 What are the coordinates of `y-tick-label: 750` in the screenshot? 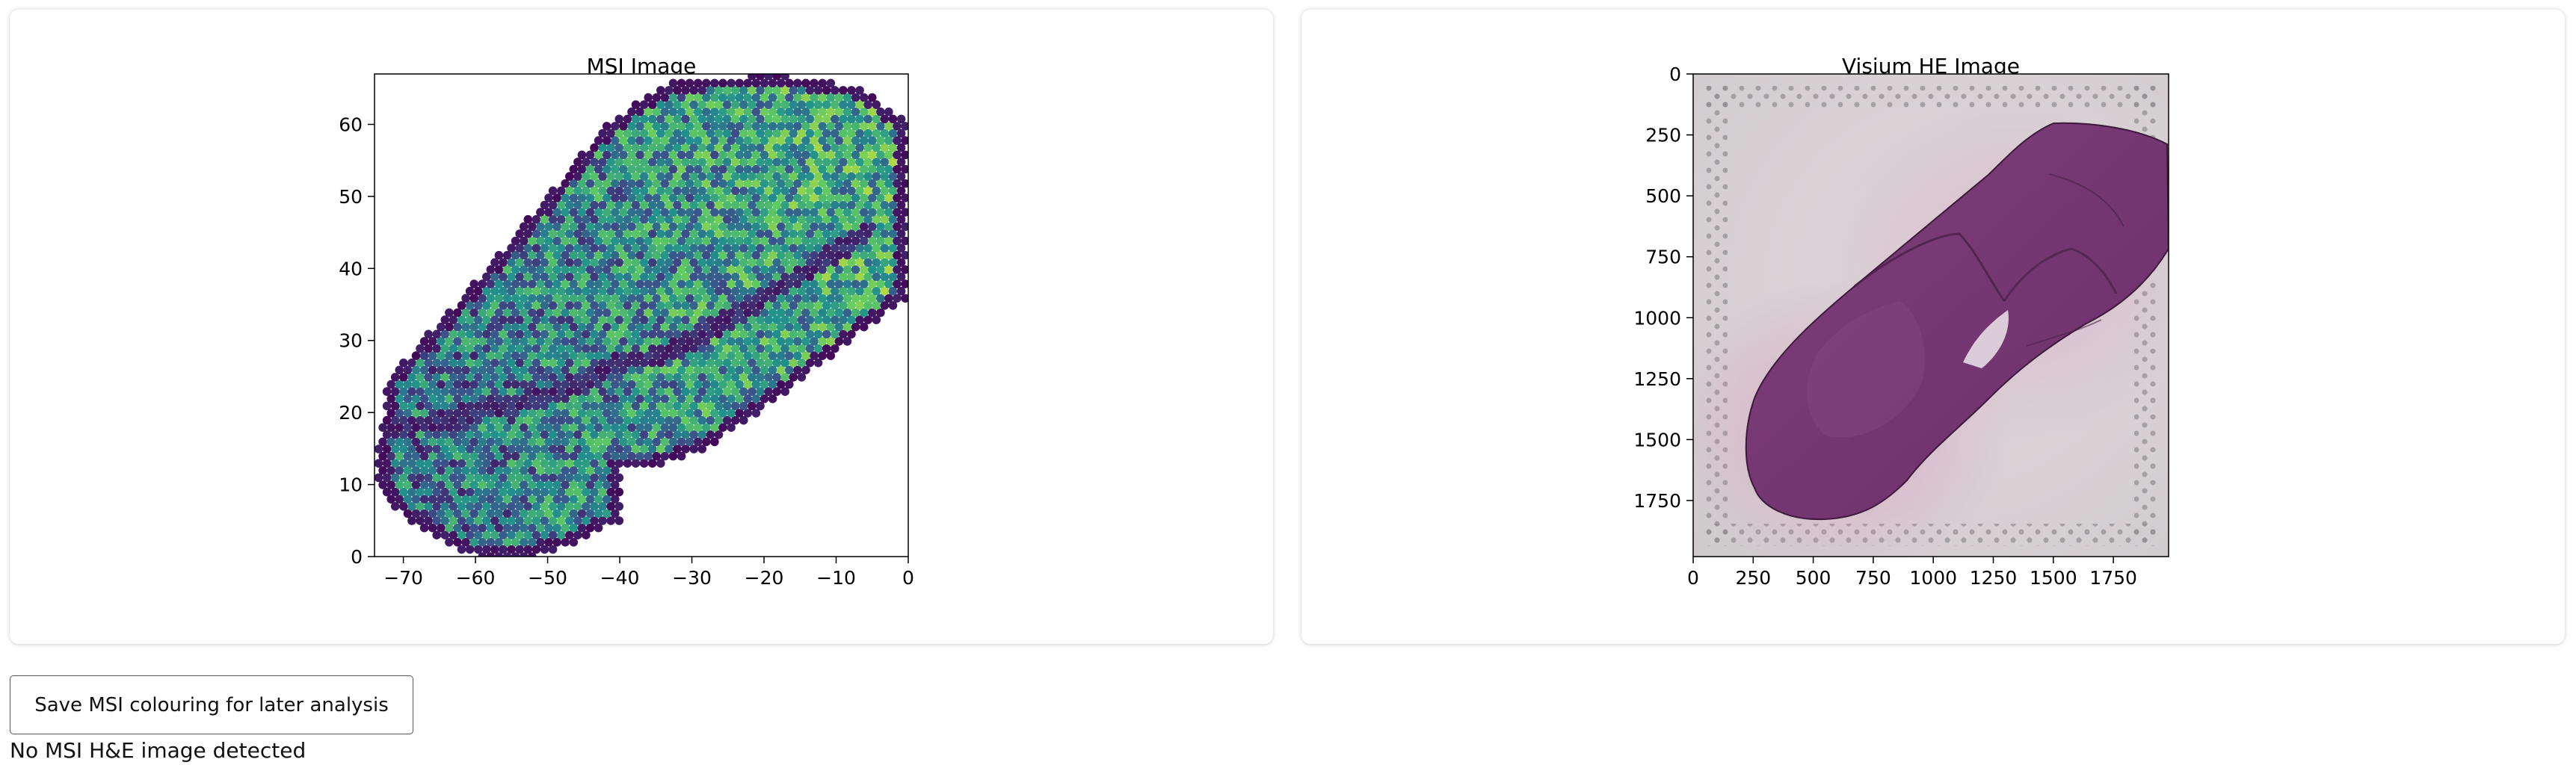 It's located at (1663, 257).